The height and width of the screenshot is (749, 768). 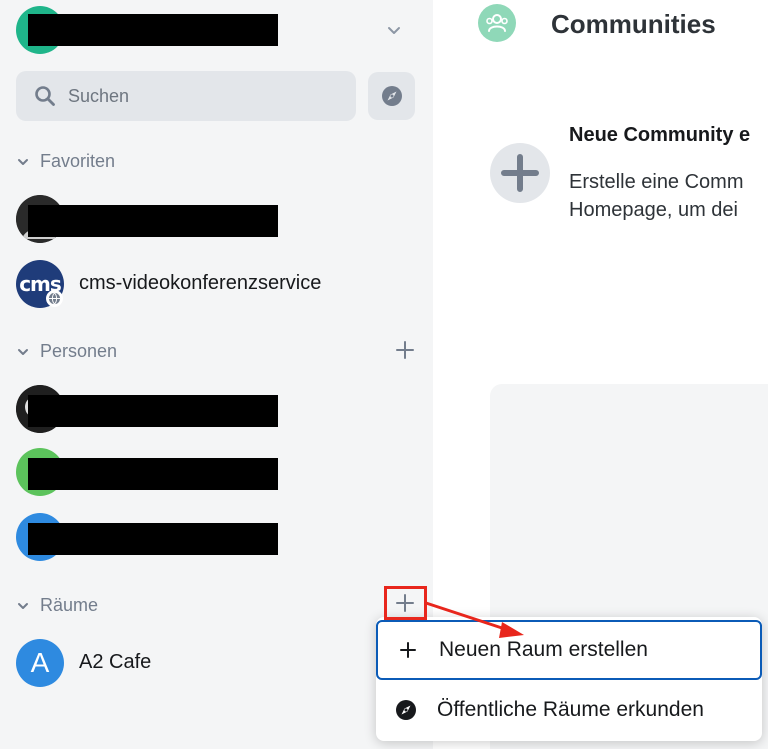 I want to click on explore-rooms-button, so click(x=391, y=96).